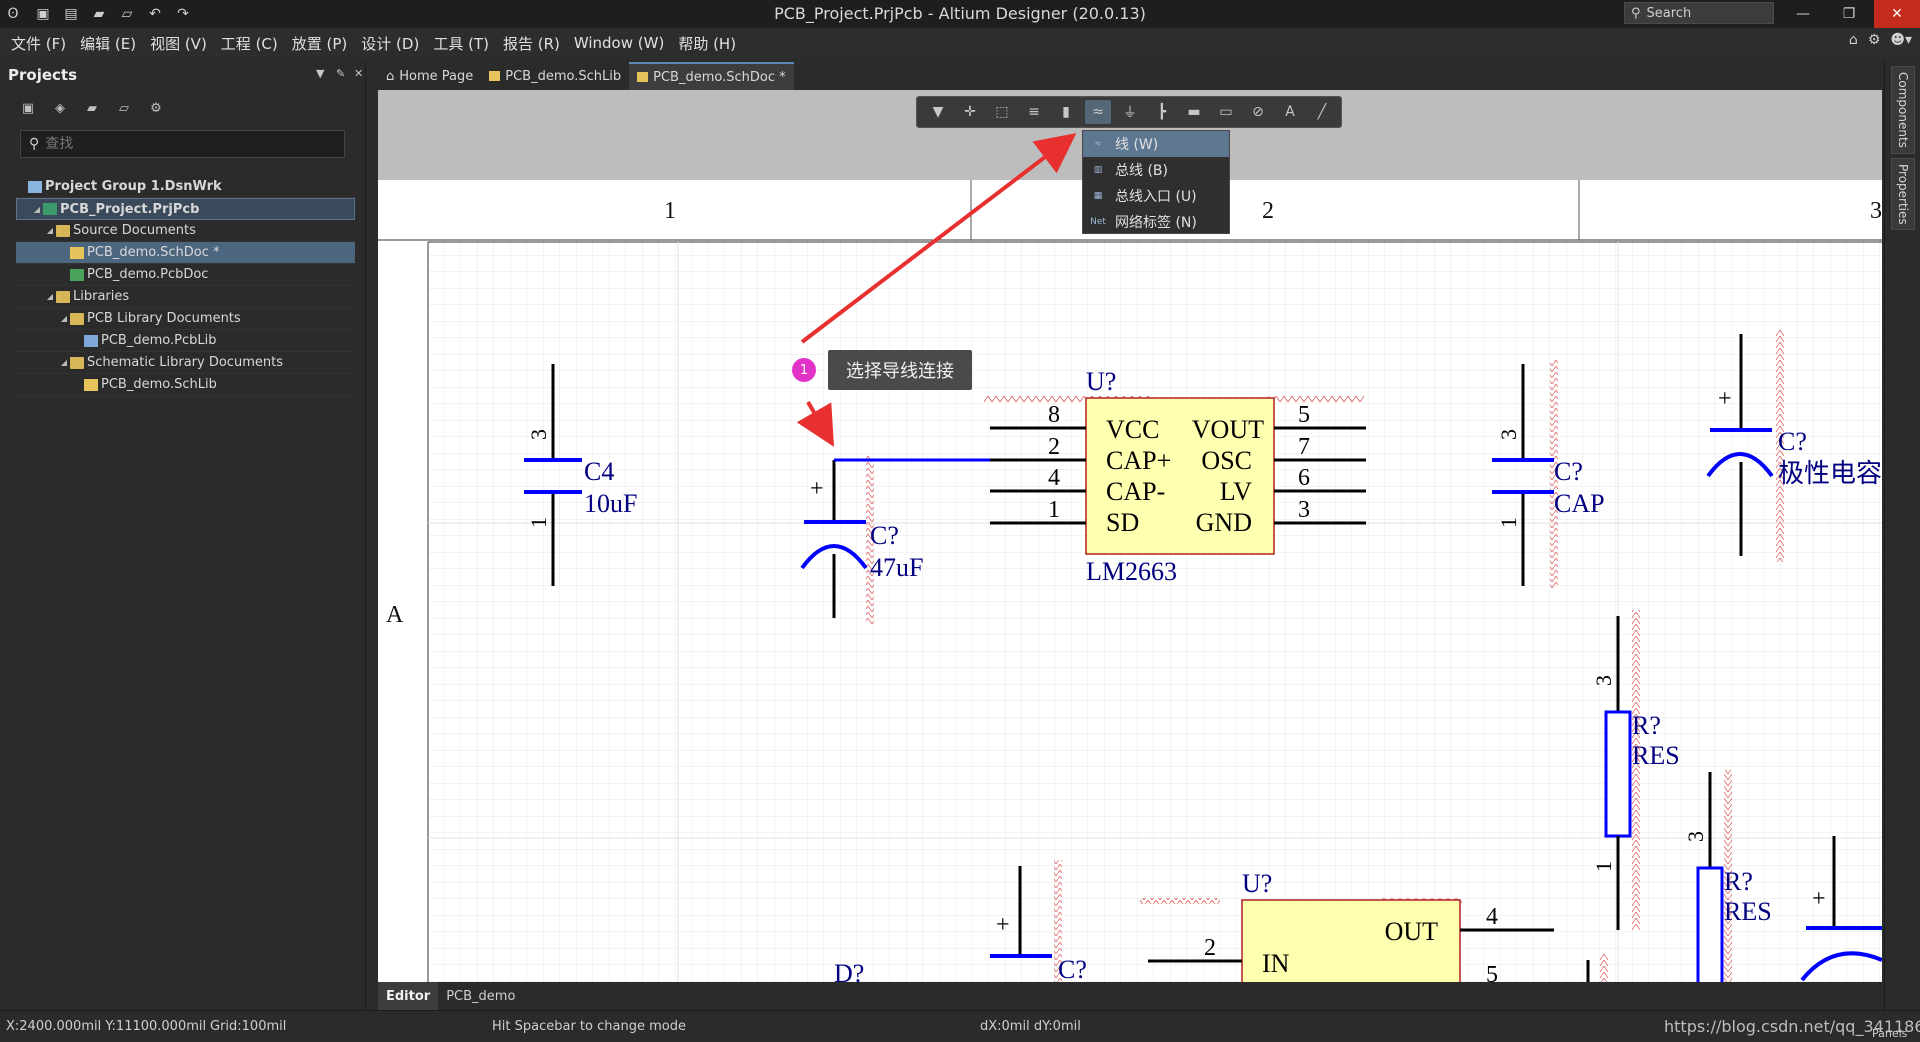 The image size is (1920, 1042). I want to click on user-icon: ☻▾, so click(1901, 40).